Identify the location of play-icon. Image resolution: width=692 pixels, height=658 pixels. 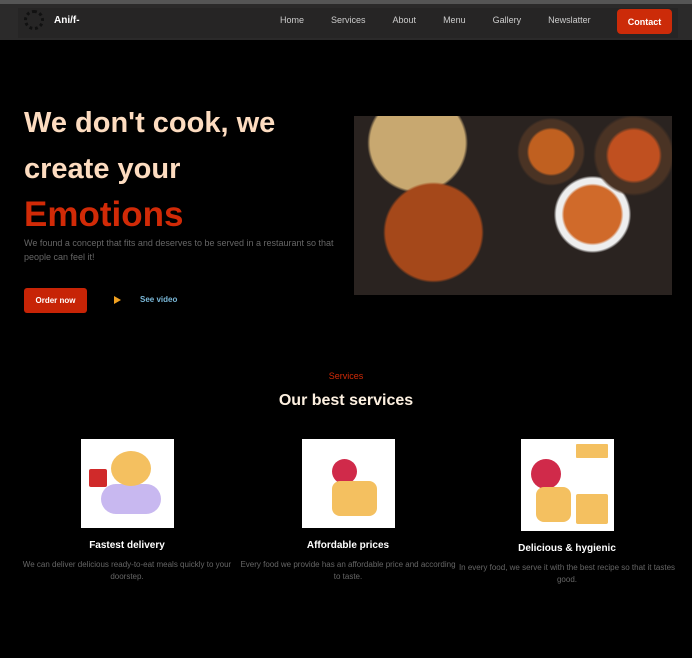
(117, 300).